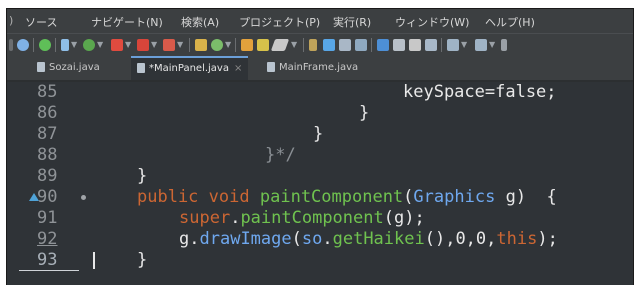  I want to click on code-line-85: keySpace=false;, so click(480, 92).